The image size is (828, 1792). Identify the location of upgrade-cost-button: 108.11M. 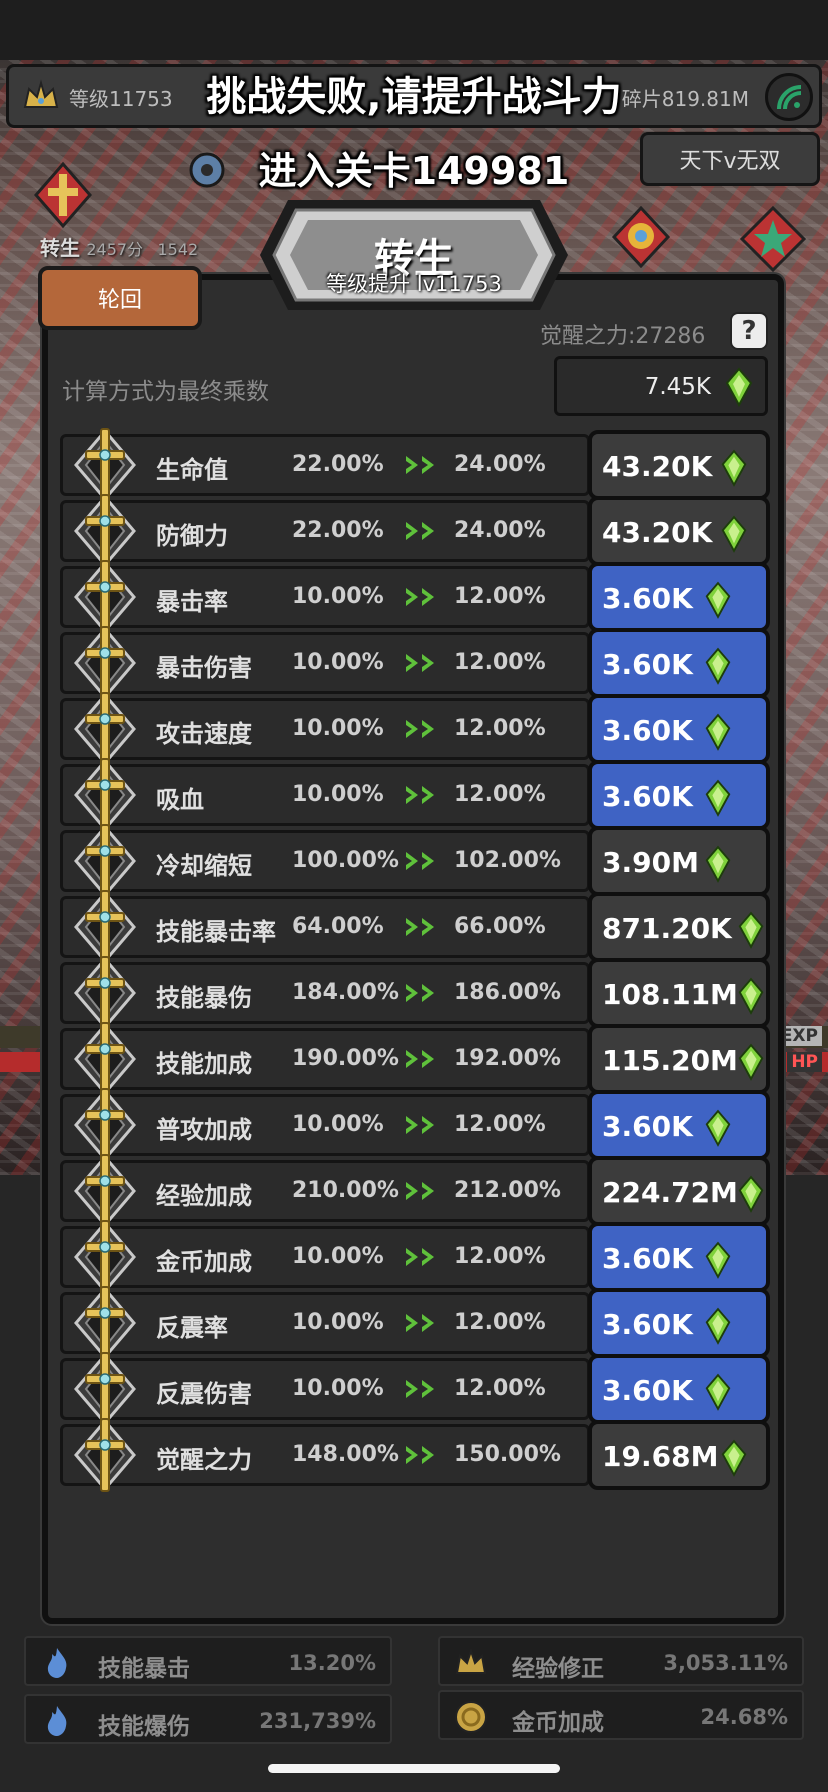
(679, 993).